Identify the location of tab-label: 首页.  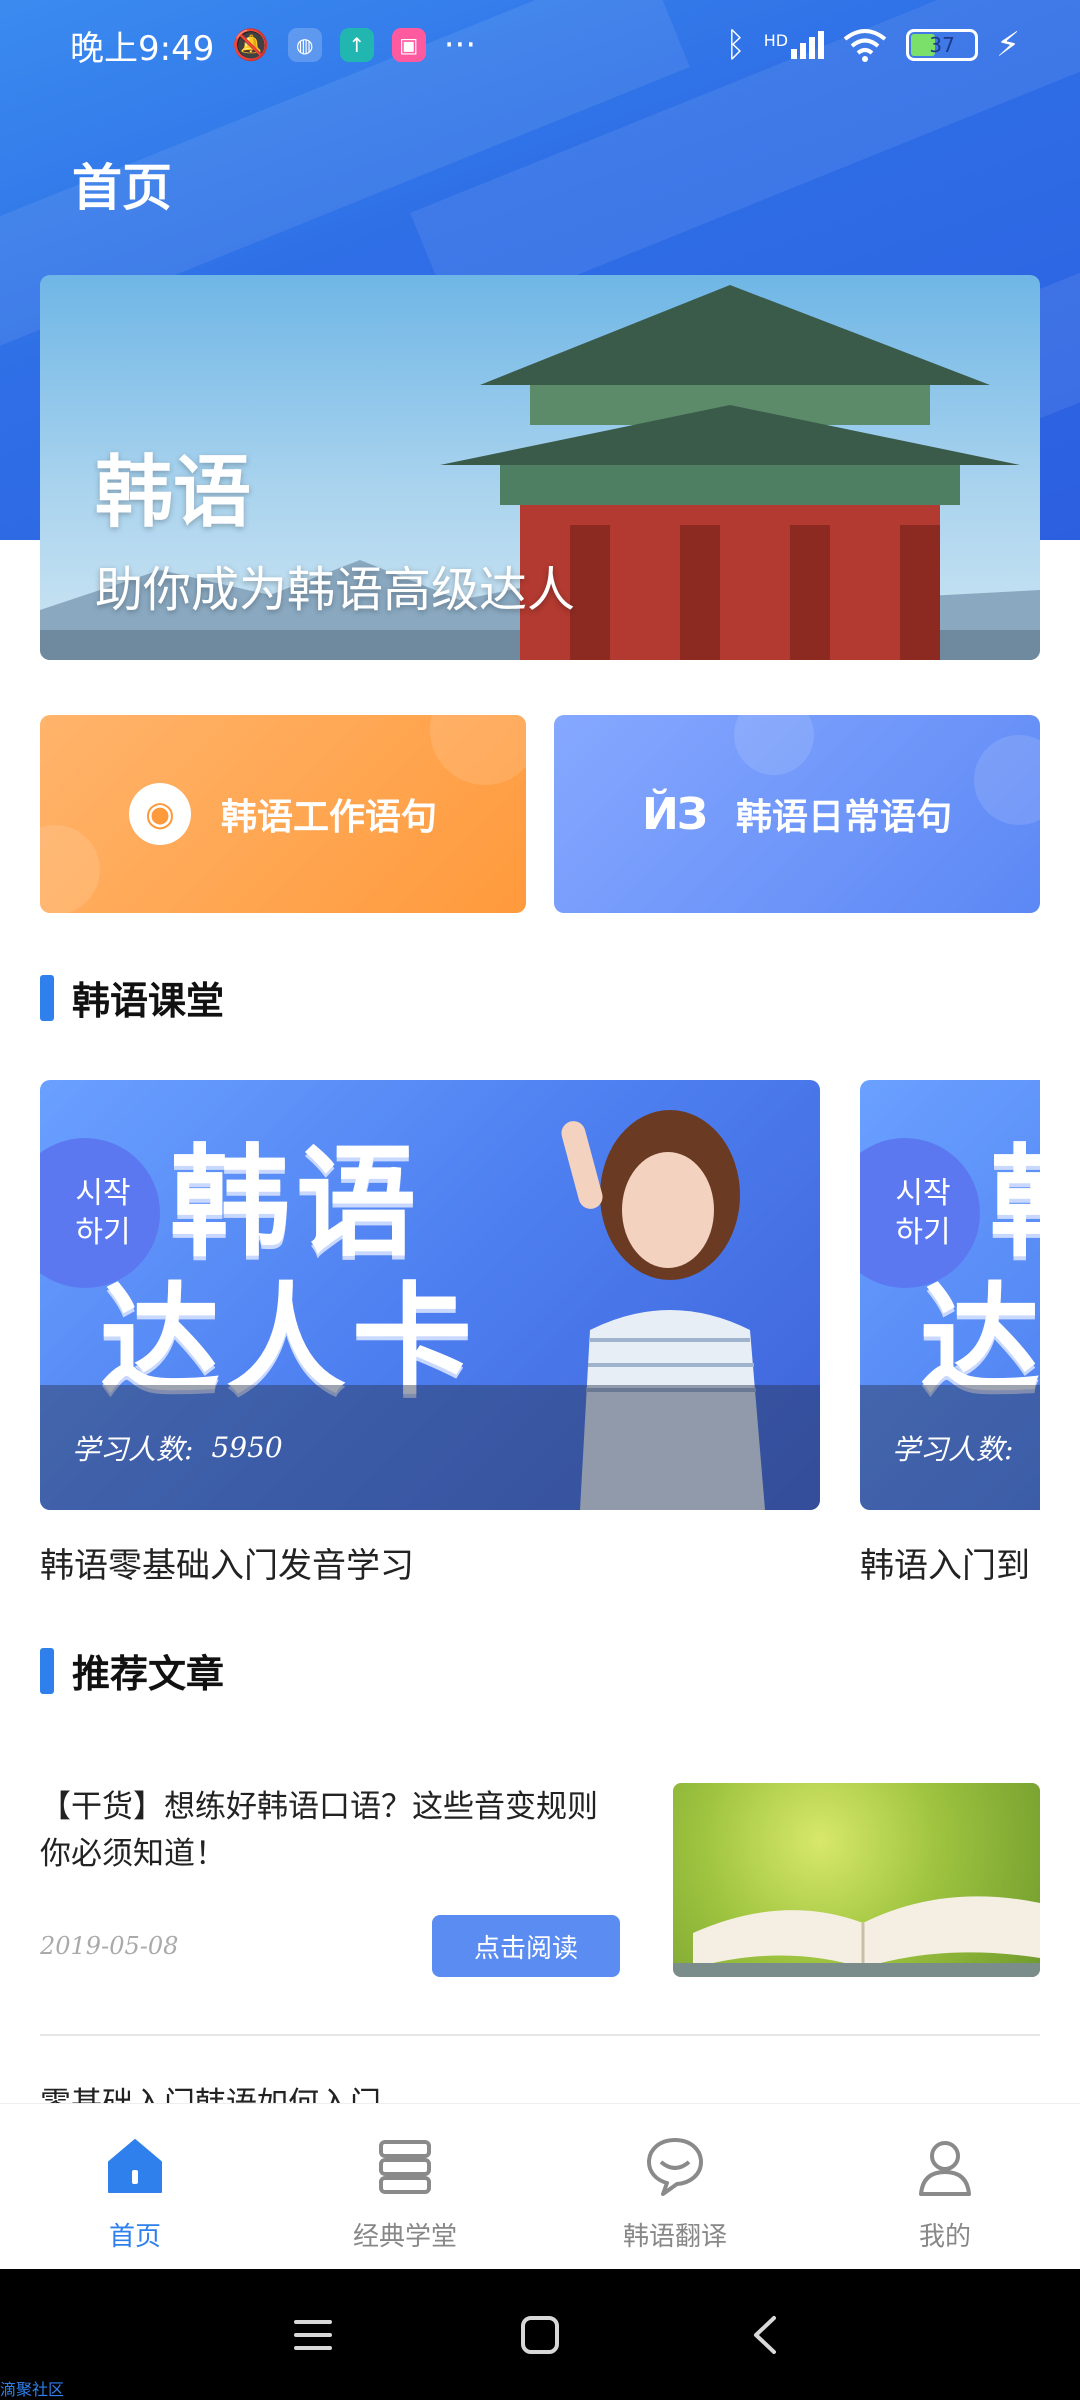
(134, 2237).